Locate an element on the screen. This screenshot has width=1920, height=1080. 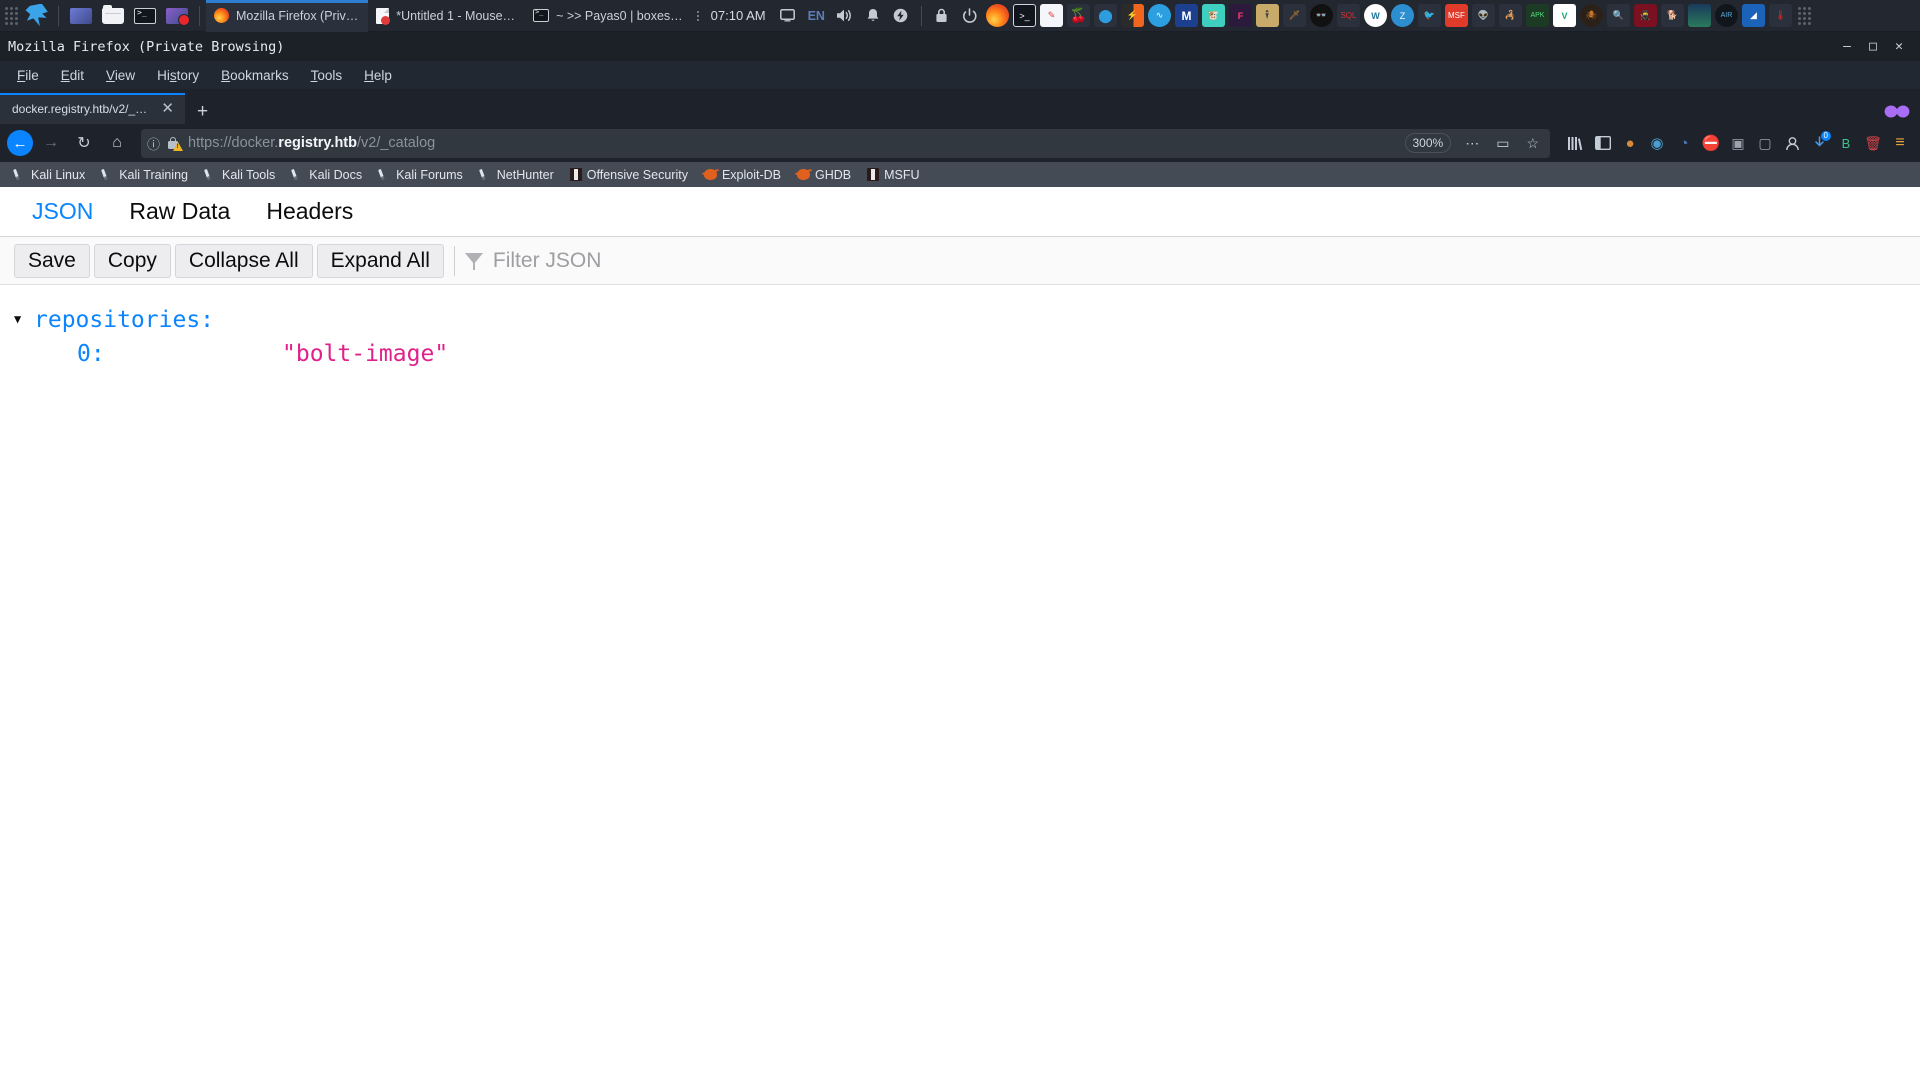
tab-raw-data: Raw Data is located at coordinates (179, 211).